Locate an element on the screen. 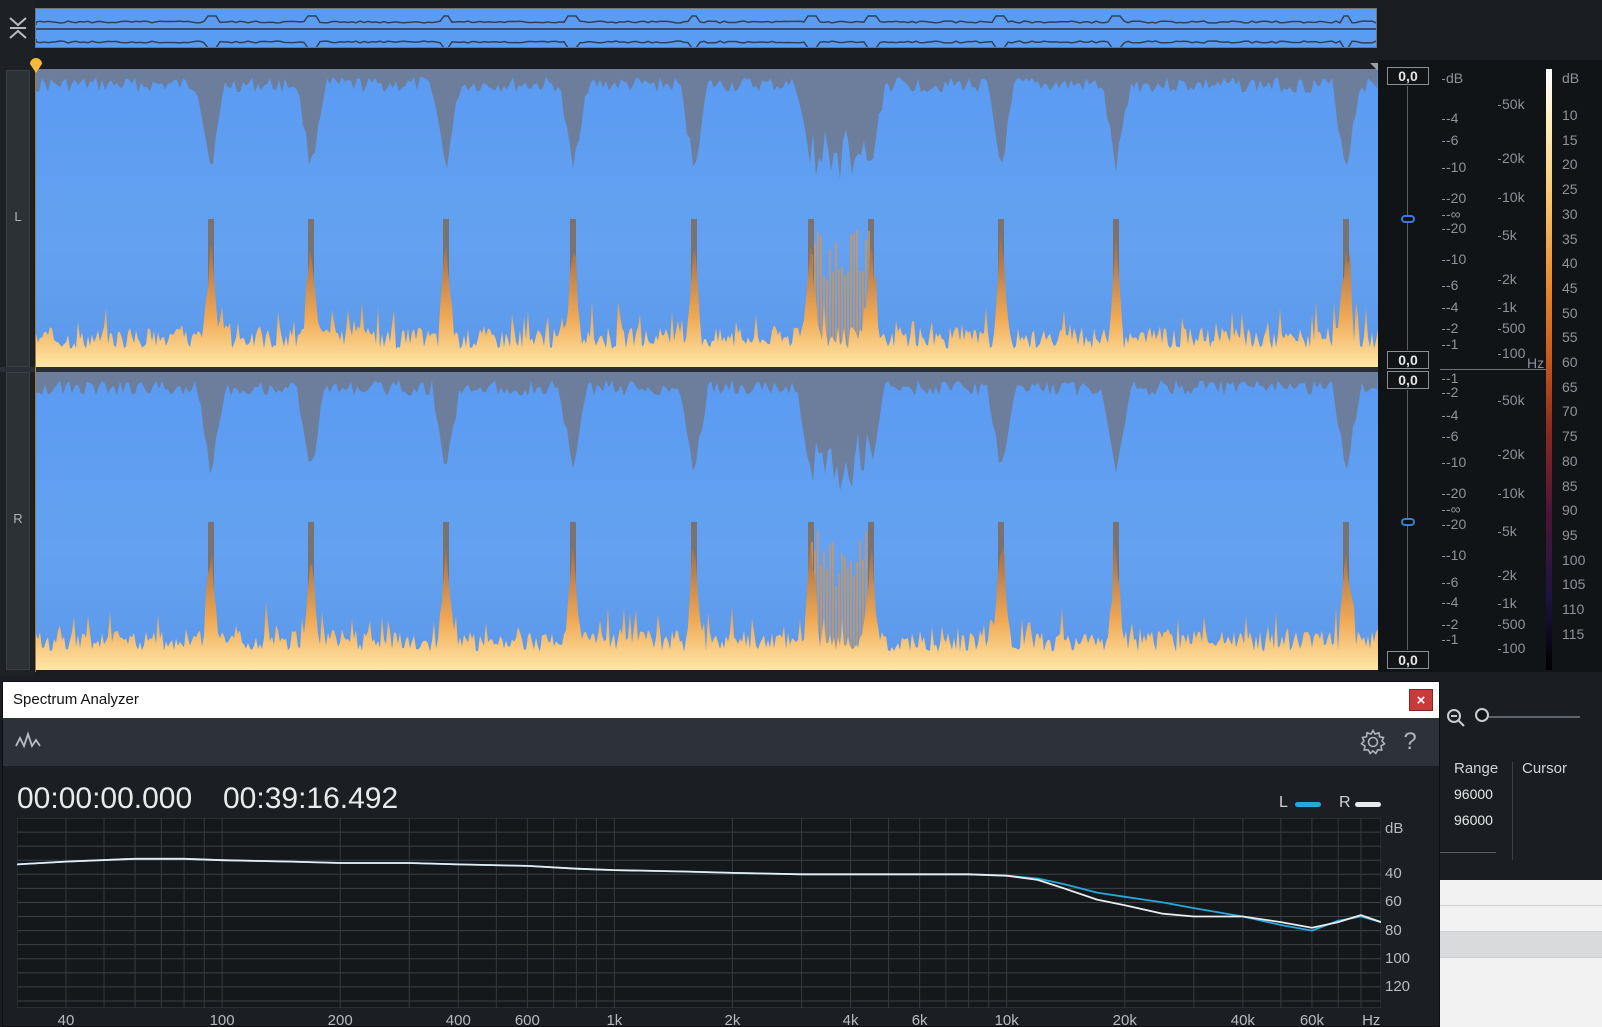  color-scale-tick: 85 is located at coordinates (1570, 485).